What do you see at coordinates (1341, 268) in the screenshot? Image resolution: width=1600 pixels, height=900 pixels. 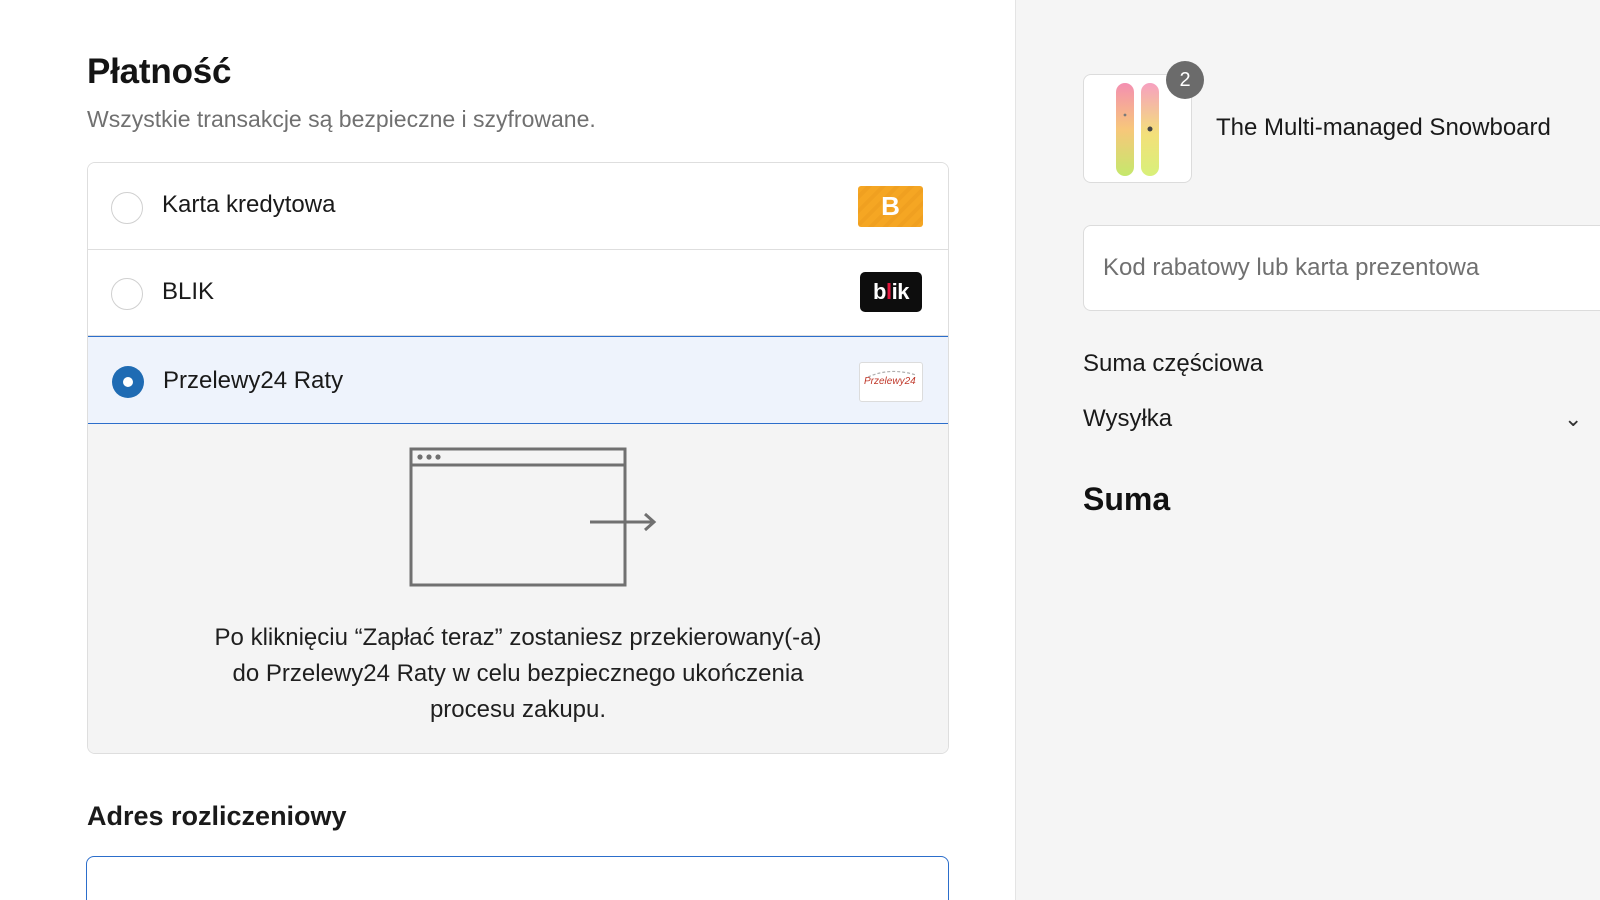 I see `discount-code-input` at bounding box center [1341, 268].